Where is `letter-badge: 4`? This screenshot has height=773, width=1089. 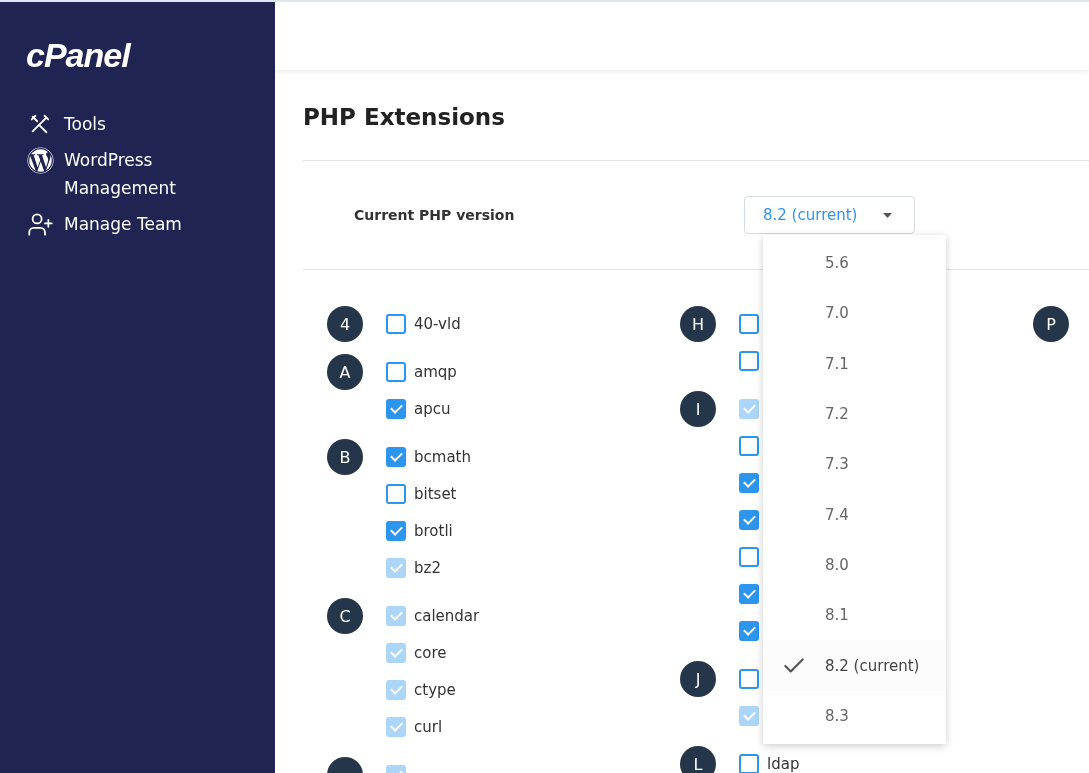
letter-badge: 4 is located at coordinates (345, 324).